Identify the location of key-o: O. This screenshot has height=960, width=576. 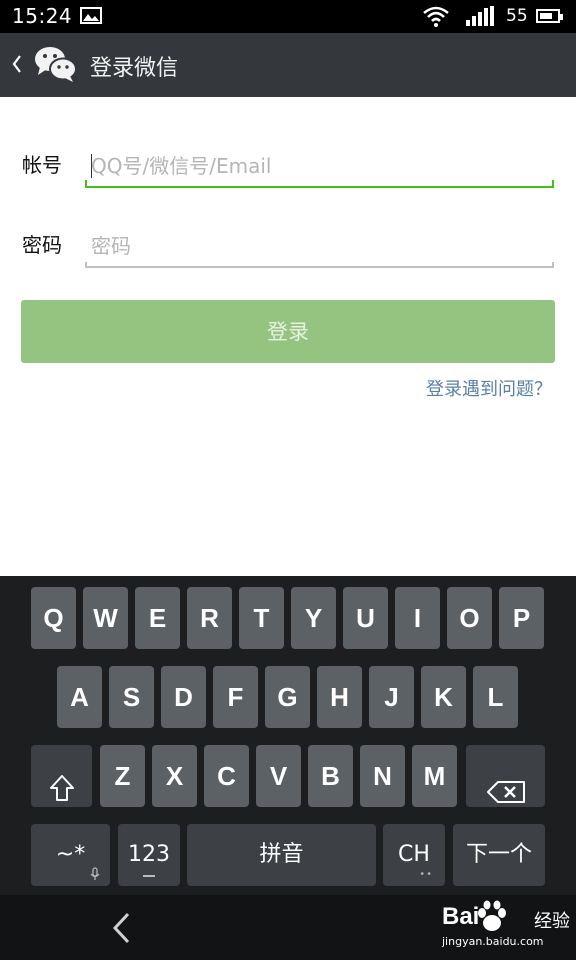
(469, 618).